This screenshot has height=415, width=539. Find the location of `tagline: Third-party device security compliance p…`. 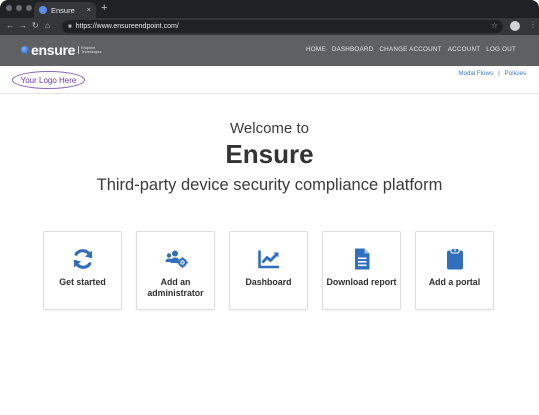

tagline: Third-party device security compliance p… is located at coordinates (269, 185).